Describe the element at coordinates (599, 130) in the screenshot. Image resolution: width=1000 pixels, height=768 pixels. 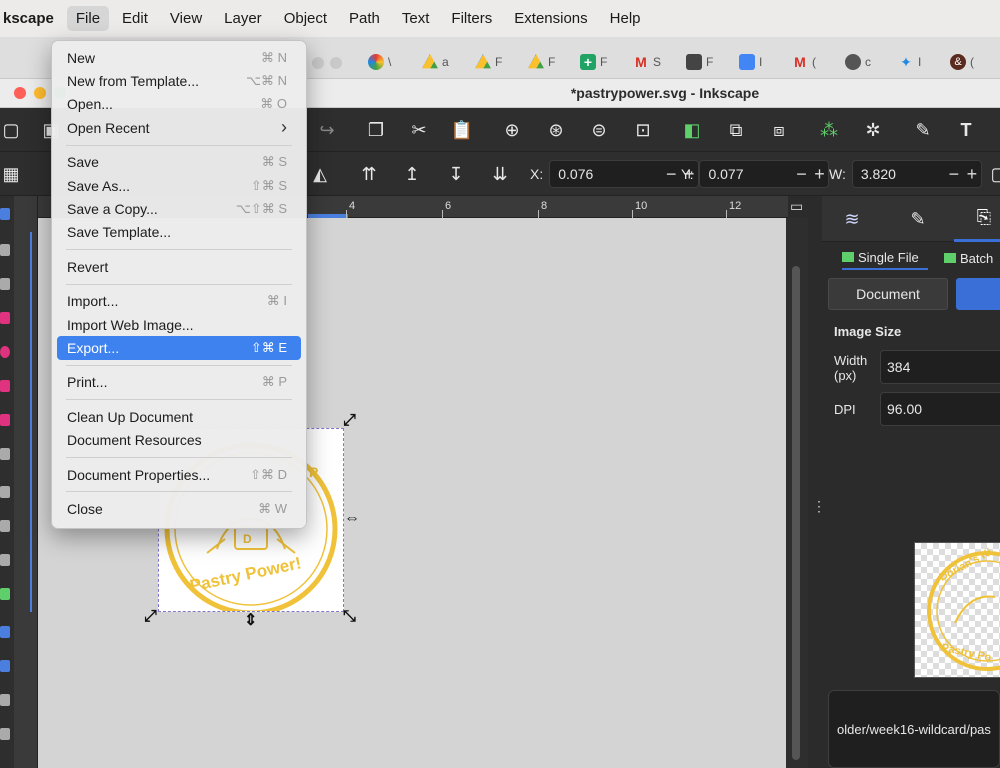
I see `zoom-page-icon: ⊜` at that location.